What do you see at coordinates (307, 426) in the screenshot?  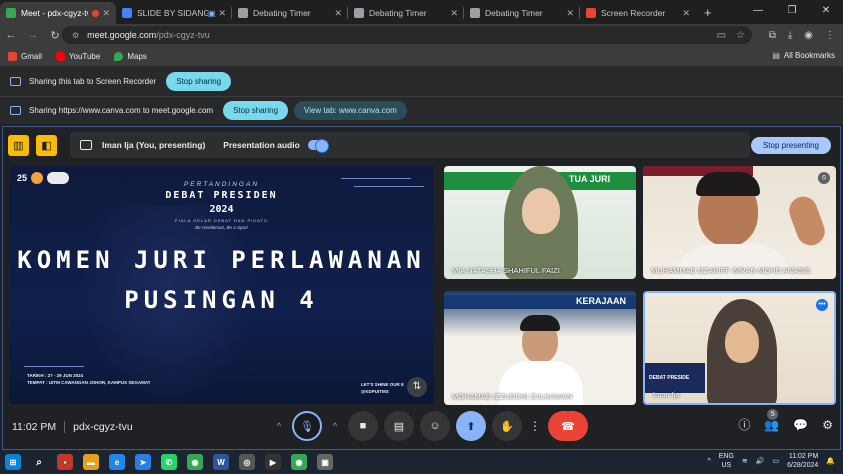 I see `microphone-button: 🎙` at bounding box center [307, 426].